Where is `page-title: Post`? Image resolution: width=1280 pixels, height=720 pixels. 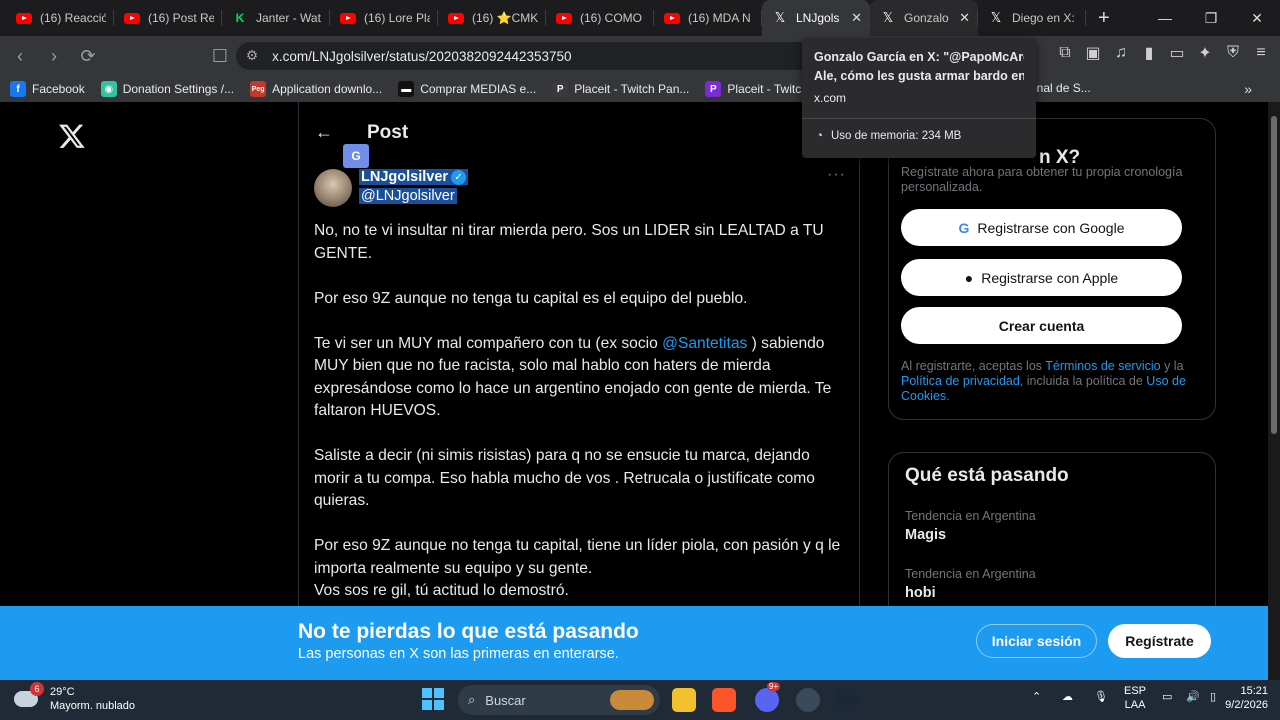
page-title: Post is located at coordinates (388, 132).